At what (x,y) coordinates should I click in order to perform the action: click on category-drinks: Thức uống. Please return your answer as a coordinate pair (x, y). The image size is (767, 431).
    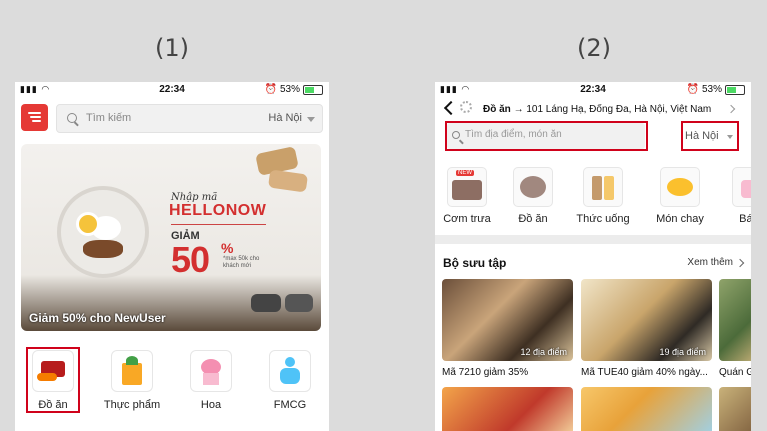
    Looking at the image, I should click on (603, 196).